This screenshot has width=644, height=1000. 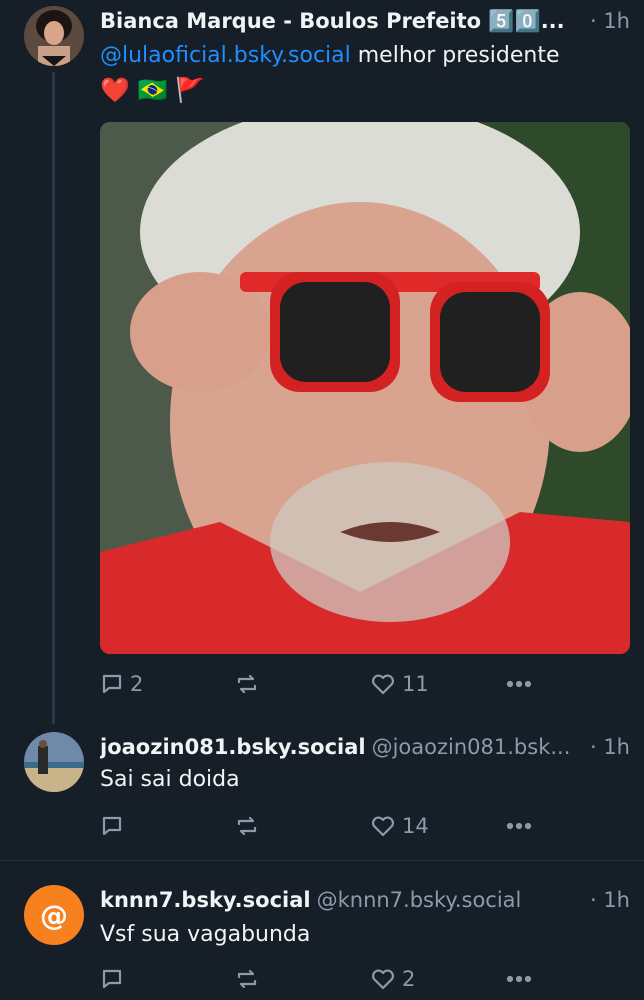 What do you see at coordinates (53, 398) in the screenshot?
I see `thread-line` at bounding box center [53, 398].